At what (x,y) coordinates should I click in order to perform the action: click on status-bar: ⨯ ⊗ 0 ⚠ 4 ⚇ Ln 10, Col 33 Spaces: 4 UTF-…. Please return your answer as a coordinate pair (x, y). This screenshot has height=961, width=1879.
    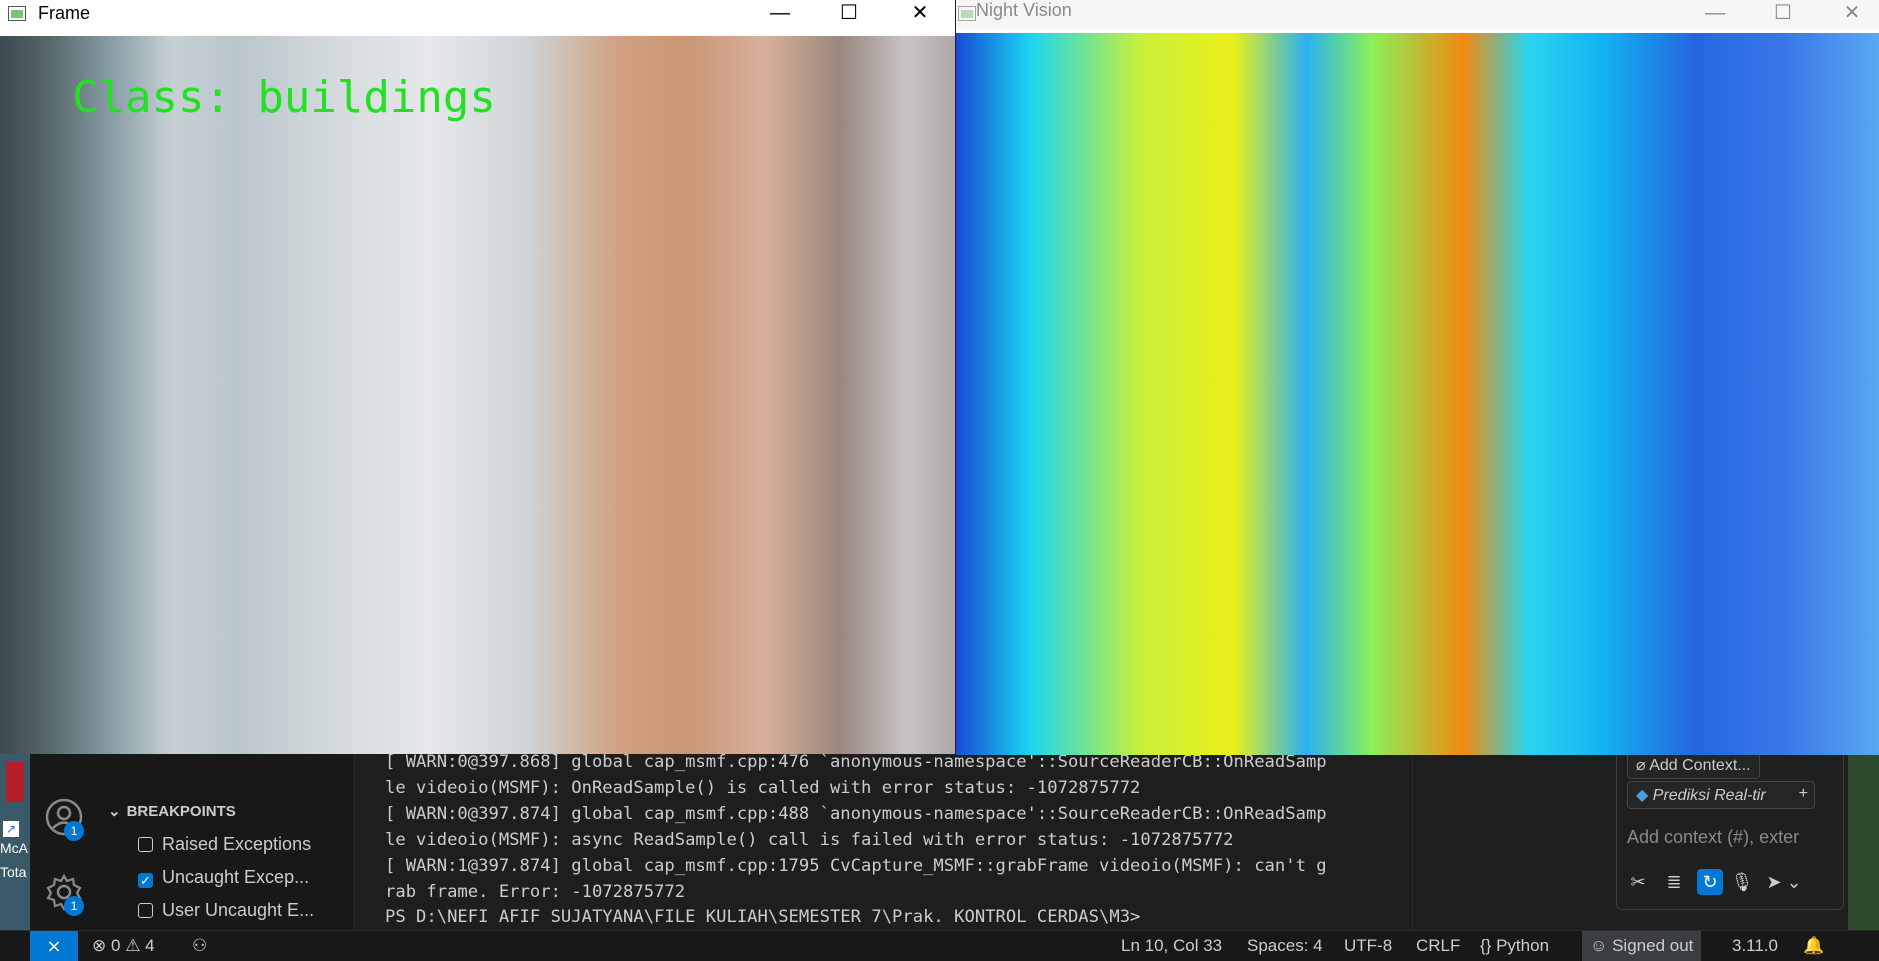
    Looking at the image, I should click on (939, 945).